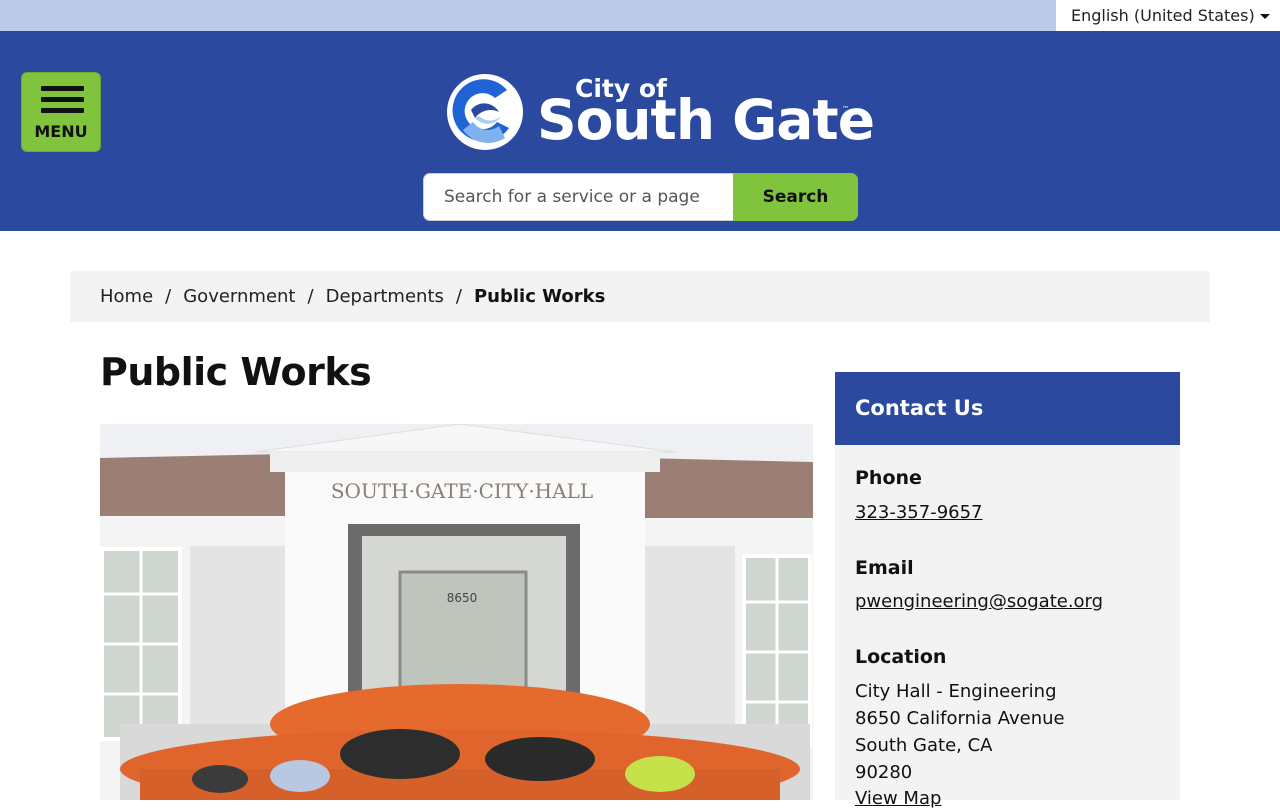 The image size is (1280, 809). Describe the element at coordinates (126, 296) in the screenshot. I see `breadcrumb-home: Home` at that location.